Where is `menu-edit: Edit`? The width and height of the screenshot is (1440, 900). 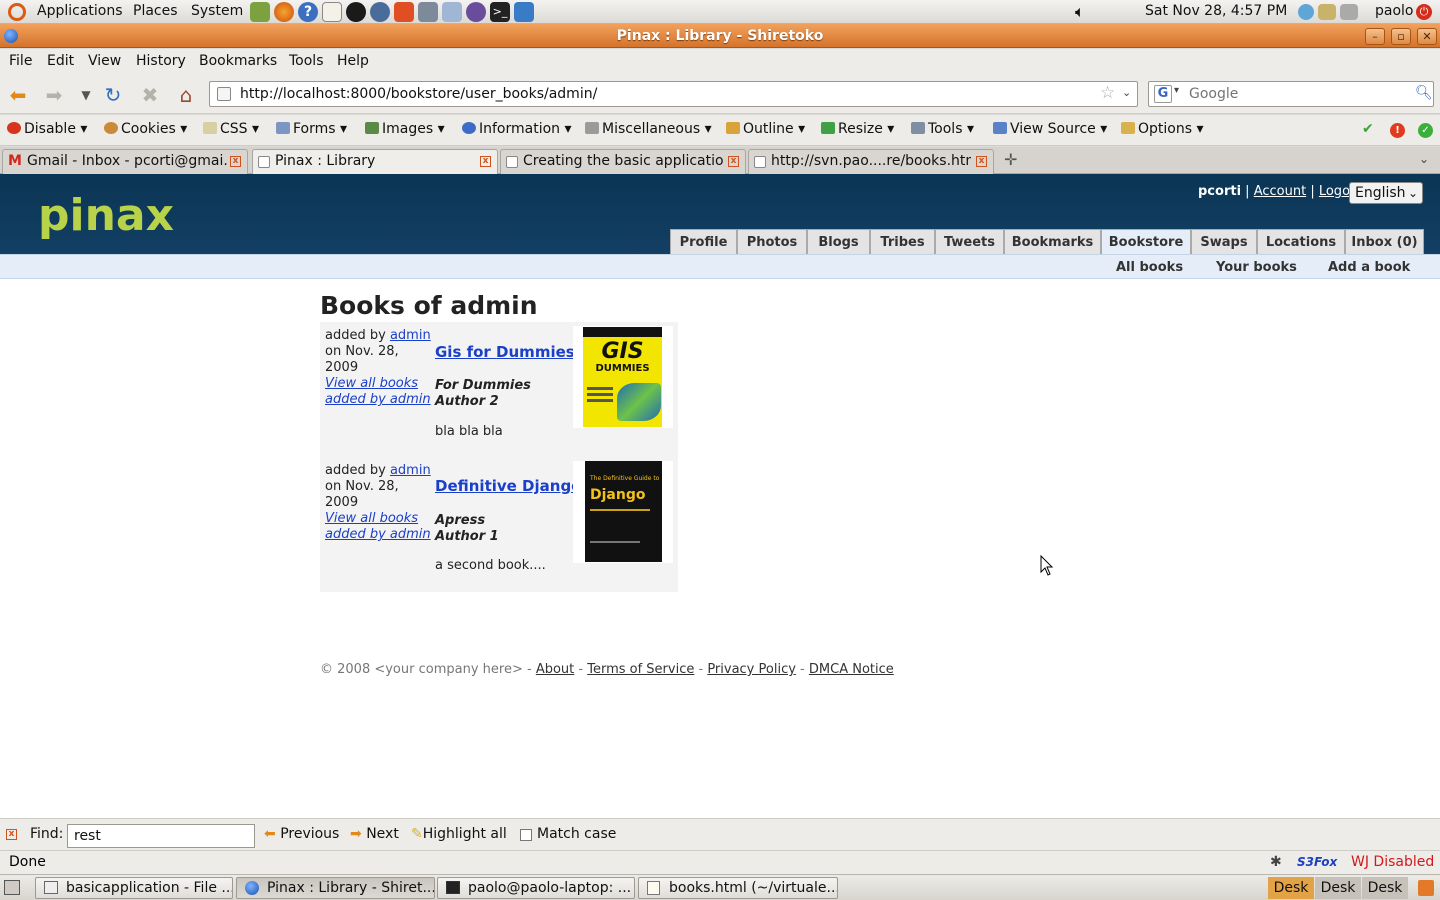
menu-edit: Edit is located at coordinates (60, 61).